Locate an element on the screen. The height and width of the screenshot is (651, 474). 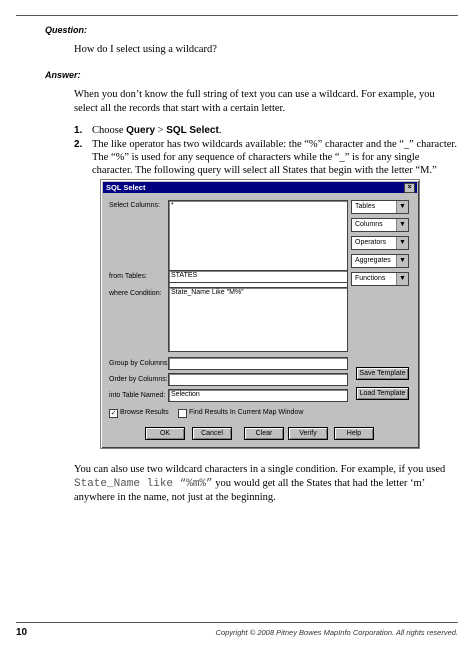
question-label: Question: is located at coordinates (66, 30).